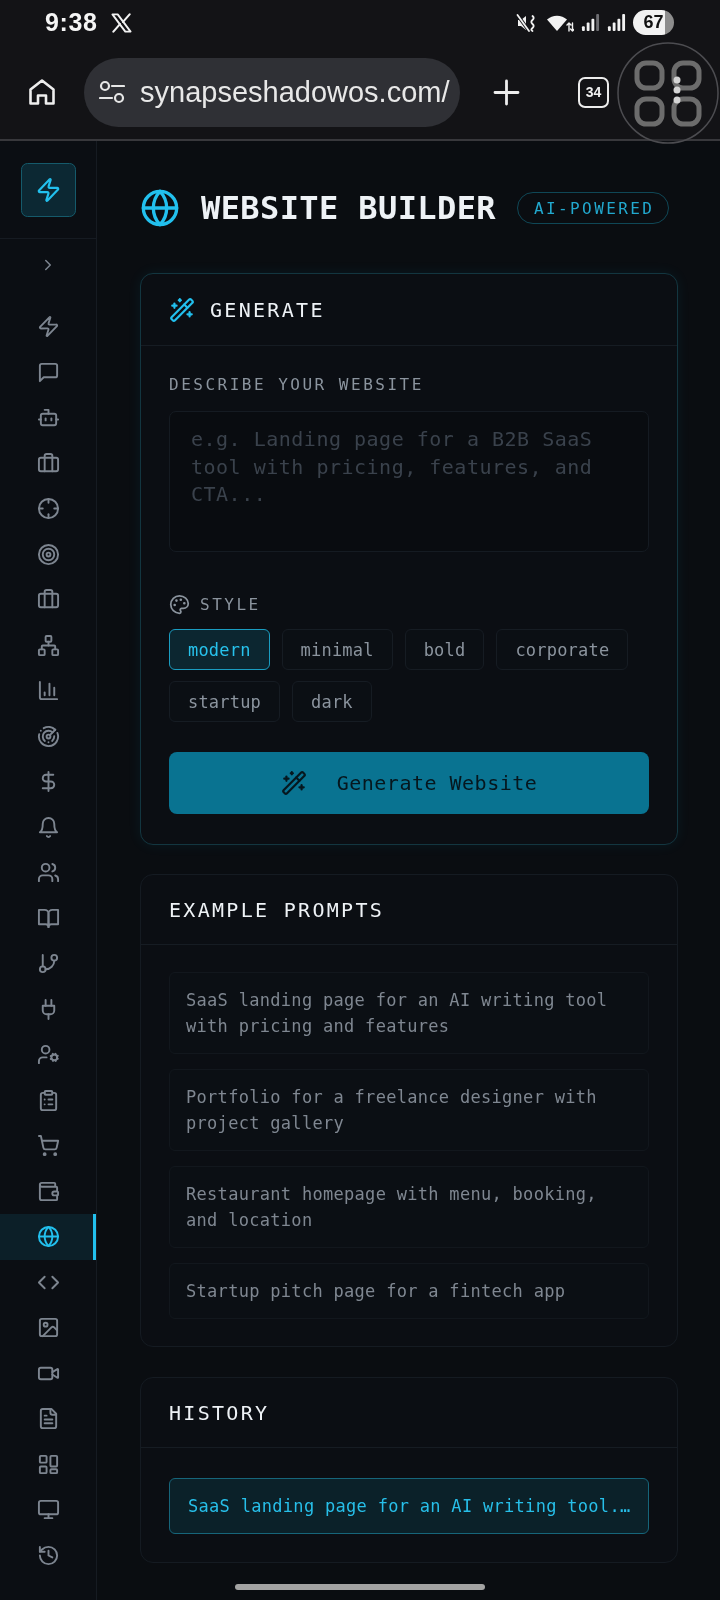  What do you see at coordinates (348, 208) in the screenshot?
I see `page-title: WEBSITE BUILDER` at bounding box center [348, 208].